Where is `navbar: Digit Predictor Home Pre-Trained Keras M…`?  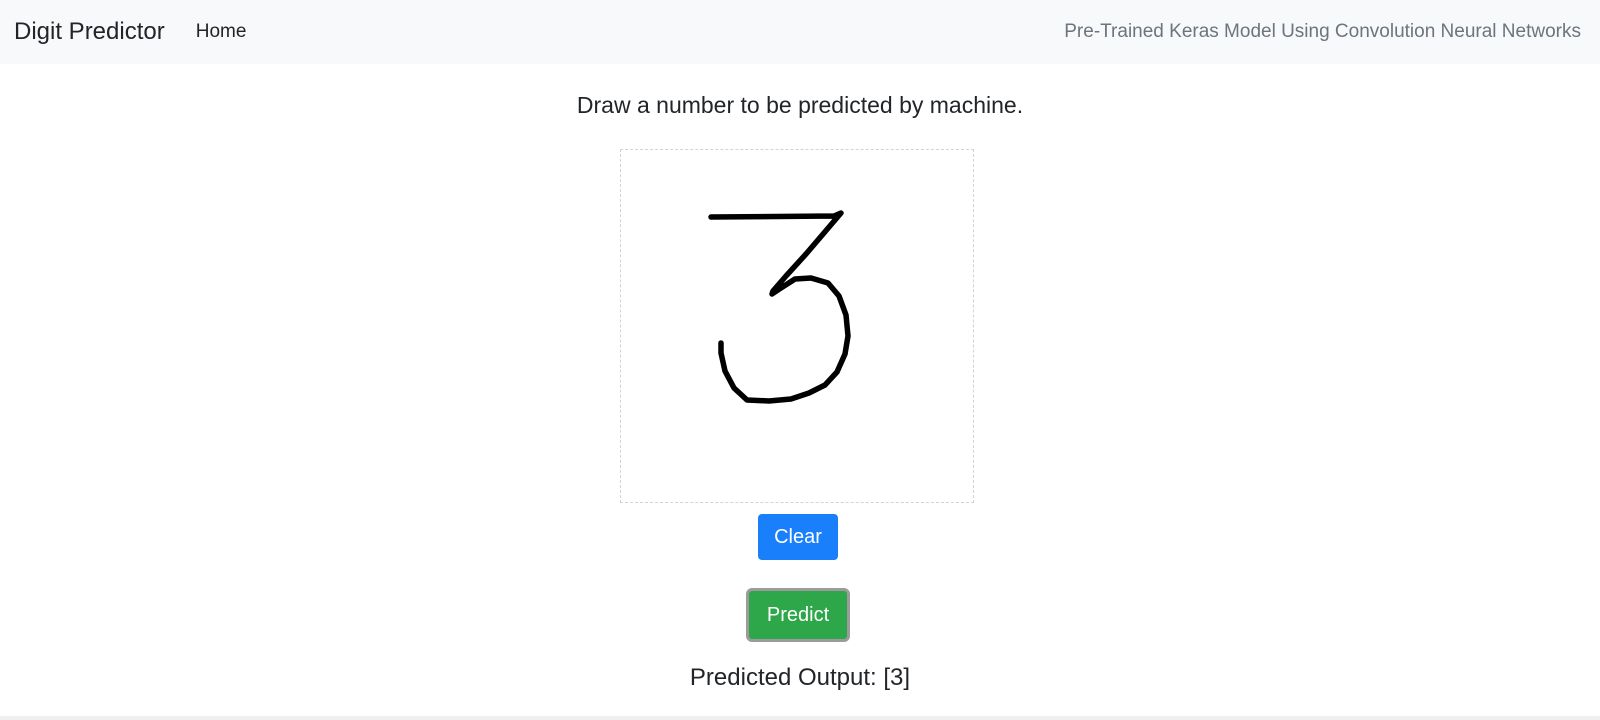
navbar: Digit Predictor Home Pre-Trained Keras M… is located at coordinates (800, 32).